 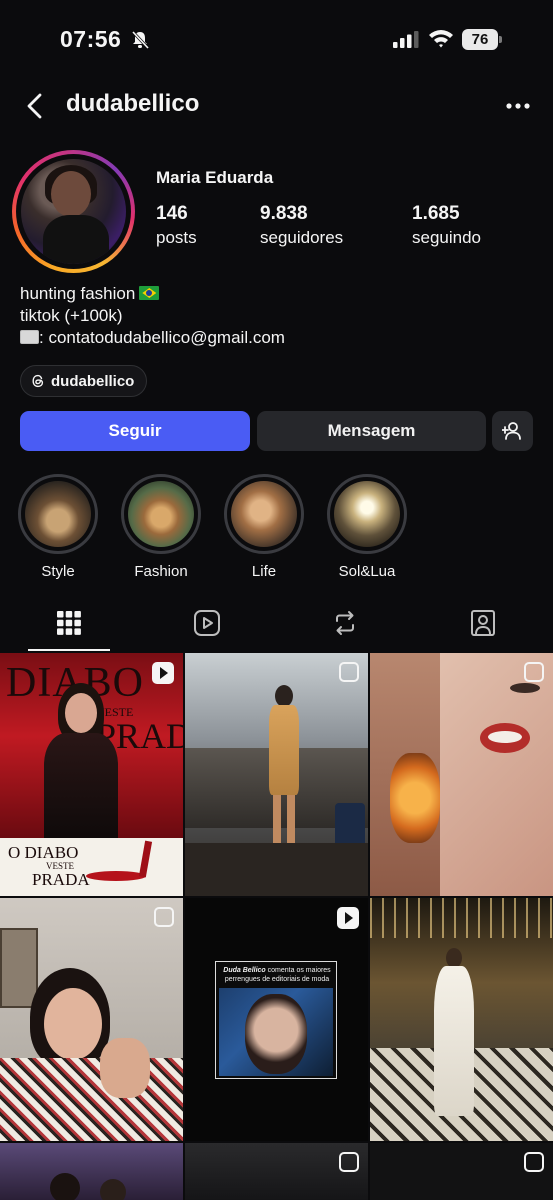 What do you see at coordinates (162, 337) in the screenshot?
I see `bio-email: : contatodudabellico@gmail.com` at bounding box center [162, 337].